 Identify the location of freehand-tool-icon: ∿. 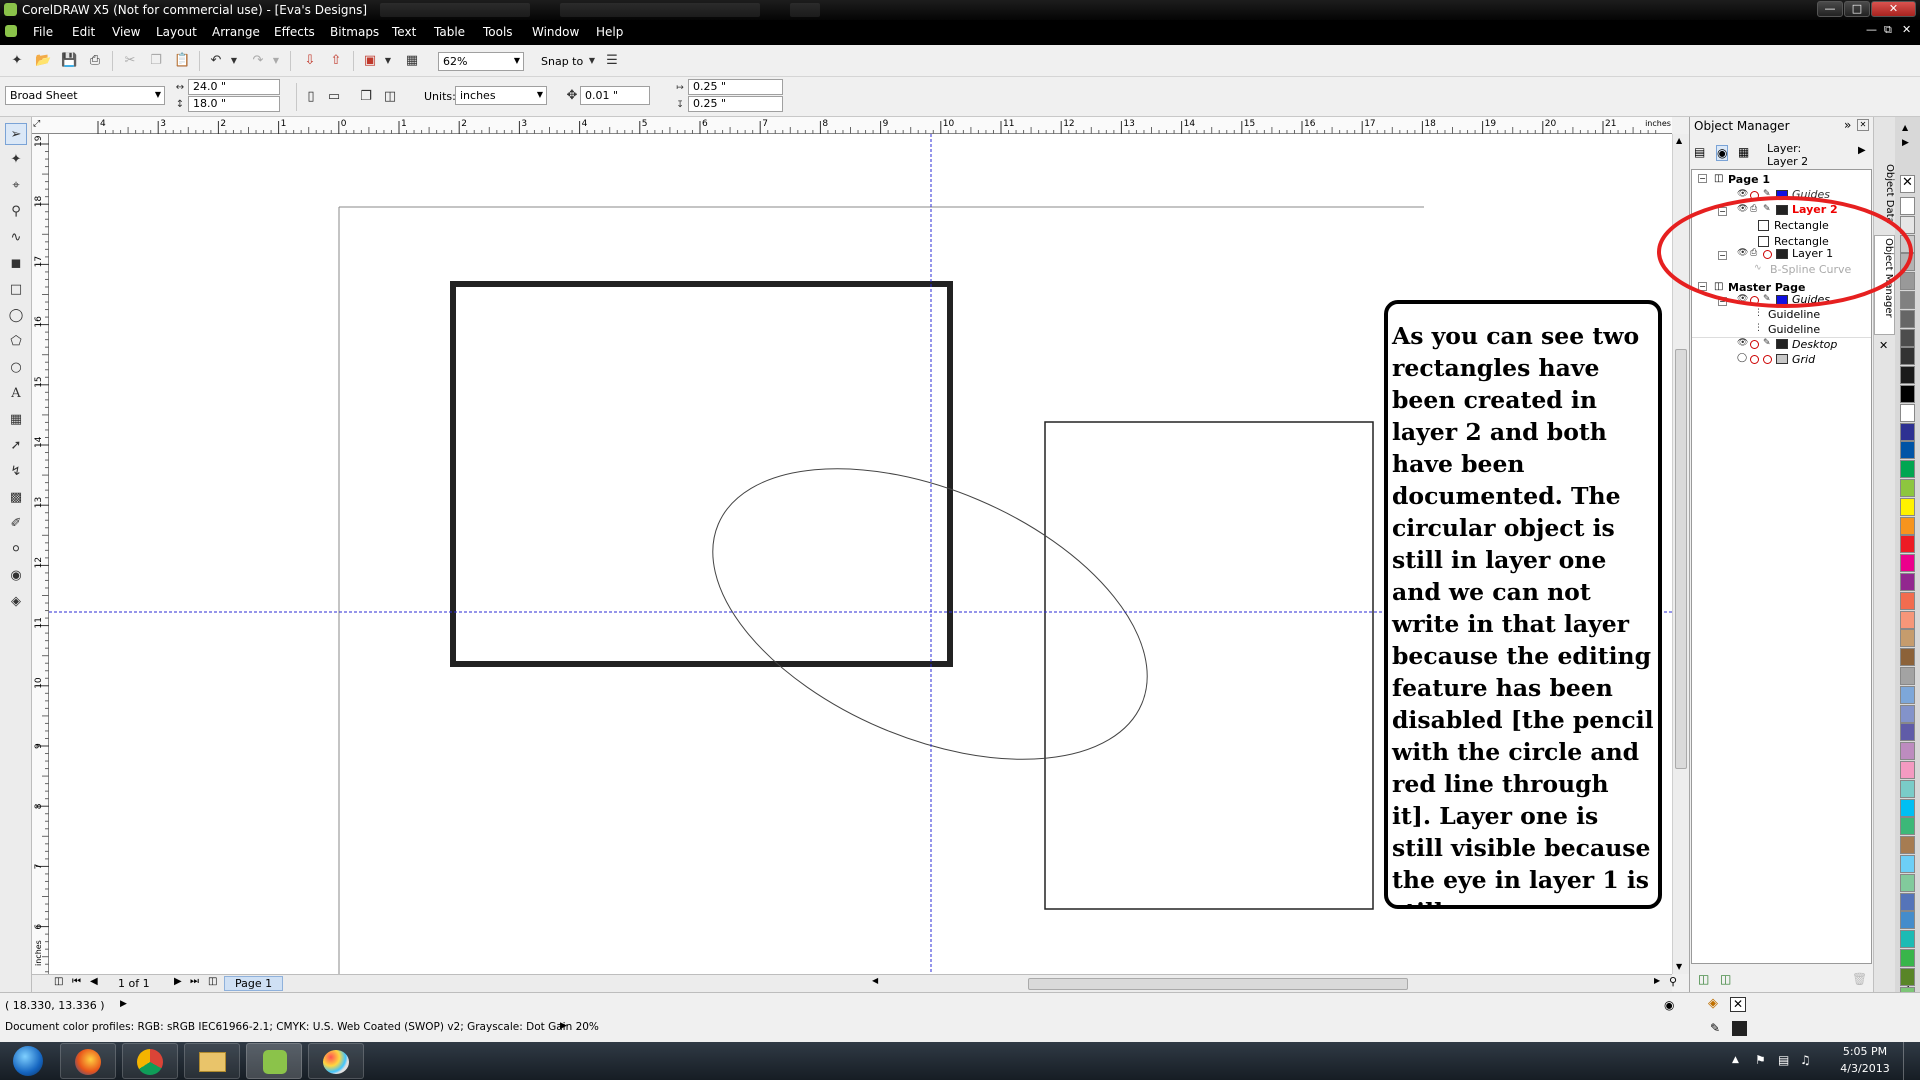
(16, 238).